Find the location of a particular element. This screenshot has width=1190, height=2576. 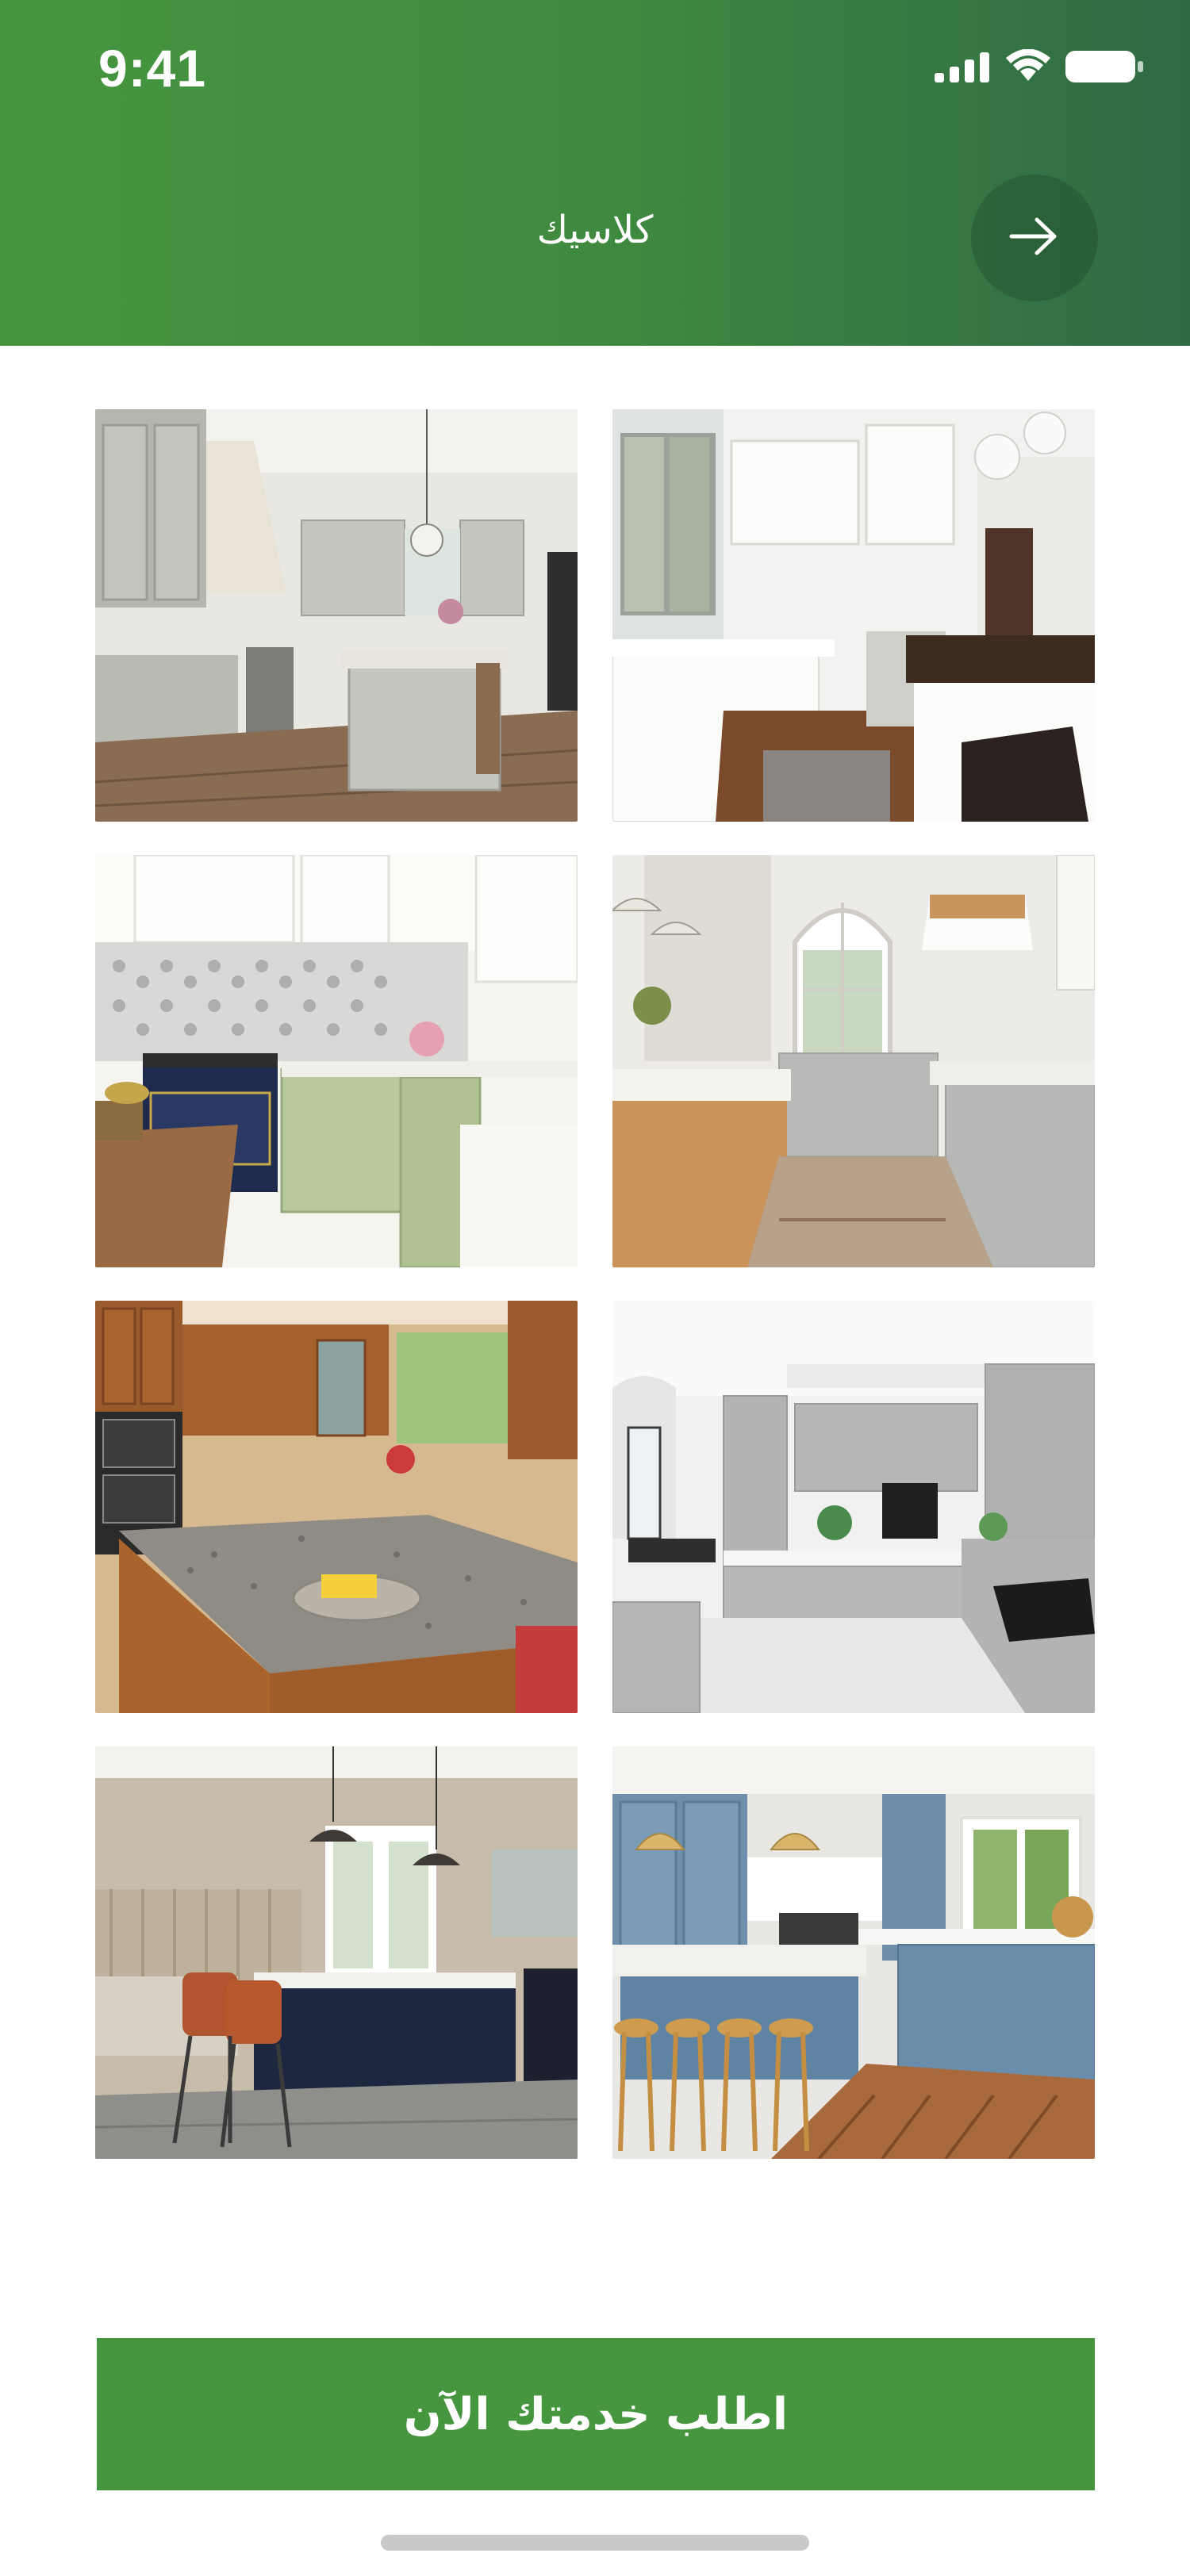

arrow-right-icon is located at coordinates (1034, 238).